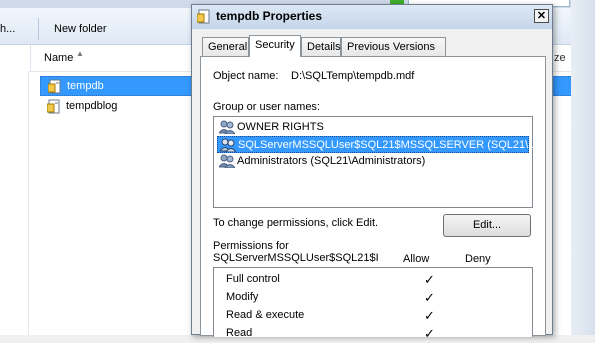 The height and width of the screenshot is (343, 595). What do you see at coordinates (80, 29) in the screenshot?
I see `new-folder-button: New folder` at bounding box center [80, 29].